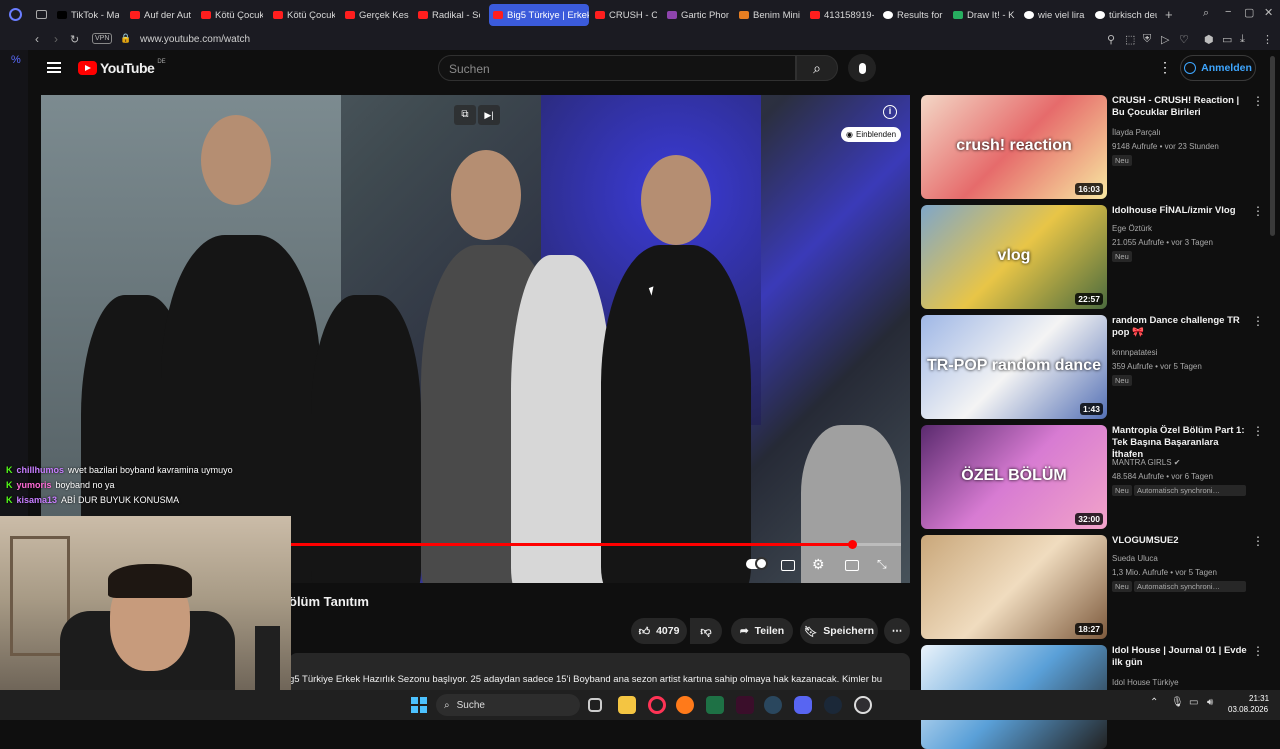  Describe the element at coordinates (377, 15) in the screenshot. I see `browser-tab: Gerçek Kes` at that location.